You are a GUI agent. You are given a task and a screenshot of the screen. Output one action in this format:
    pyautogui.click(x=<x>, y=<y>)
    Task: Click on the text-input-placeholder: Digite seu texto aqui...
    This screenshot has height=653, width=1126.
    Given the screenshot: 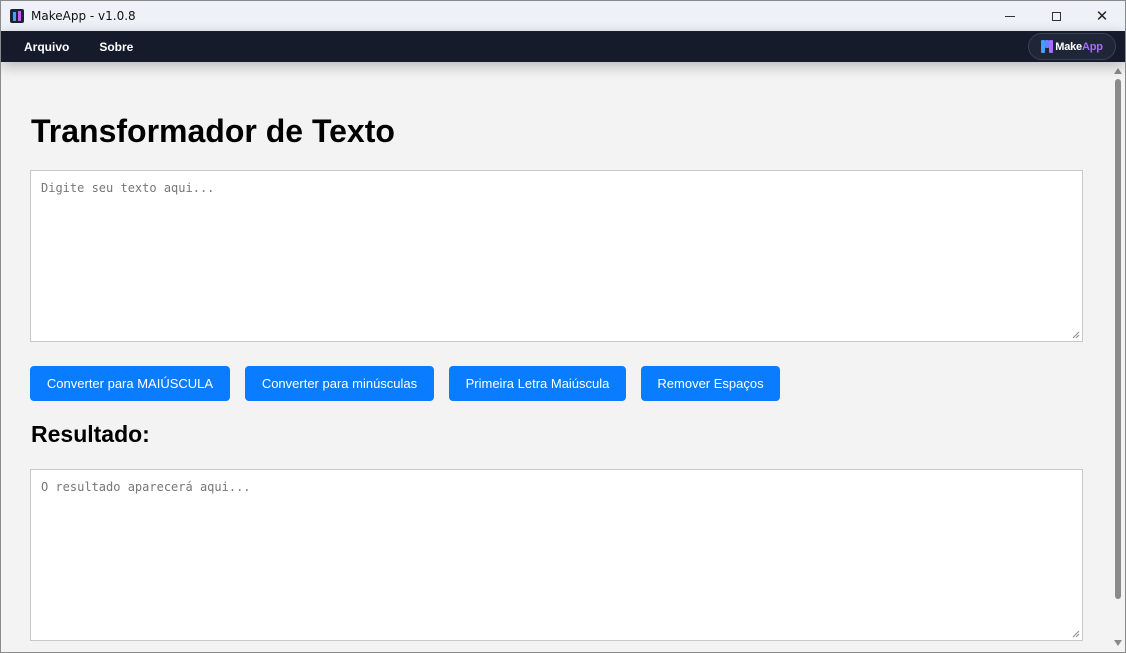 What is the action you would take?
    pyautogui.click(x=128, y=188)
    